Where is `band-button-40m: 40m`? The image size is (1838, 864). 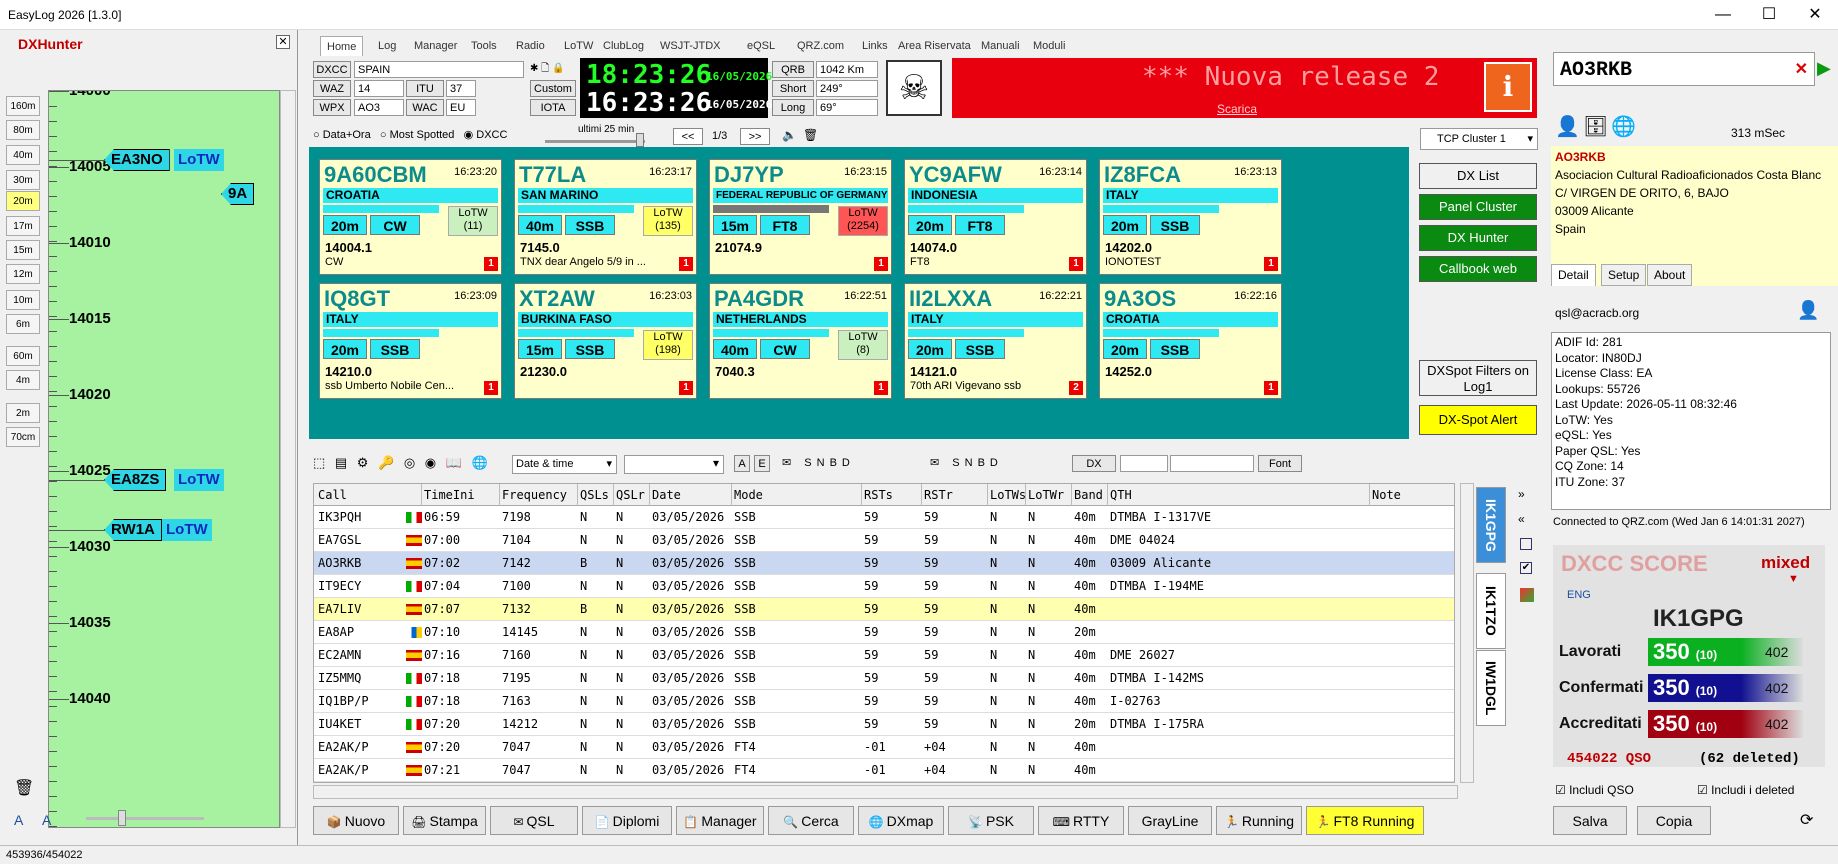 band-button-40m: 40m is located at coordinates (23, 155).